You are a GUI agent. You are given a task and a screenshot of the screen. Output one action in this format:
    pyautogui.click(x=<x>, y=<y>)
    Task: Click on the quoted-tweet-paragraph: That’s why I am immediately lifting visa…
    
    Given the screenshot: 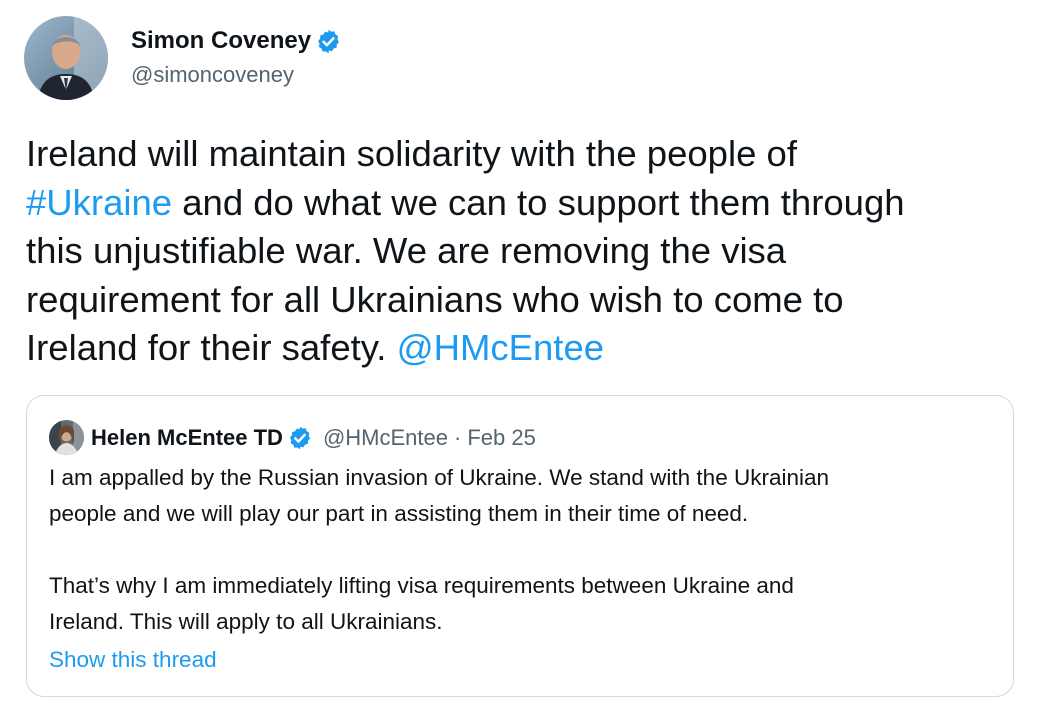 What is the action you would take?
    pyautogui.click(x=524, y=604)
    